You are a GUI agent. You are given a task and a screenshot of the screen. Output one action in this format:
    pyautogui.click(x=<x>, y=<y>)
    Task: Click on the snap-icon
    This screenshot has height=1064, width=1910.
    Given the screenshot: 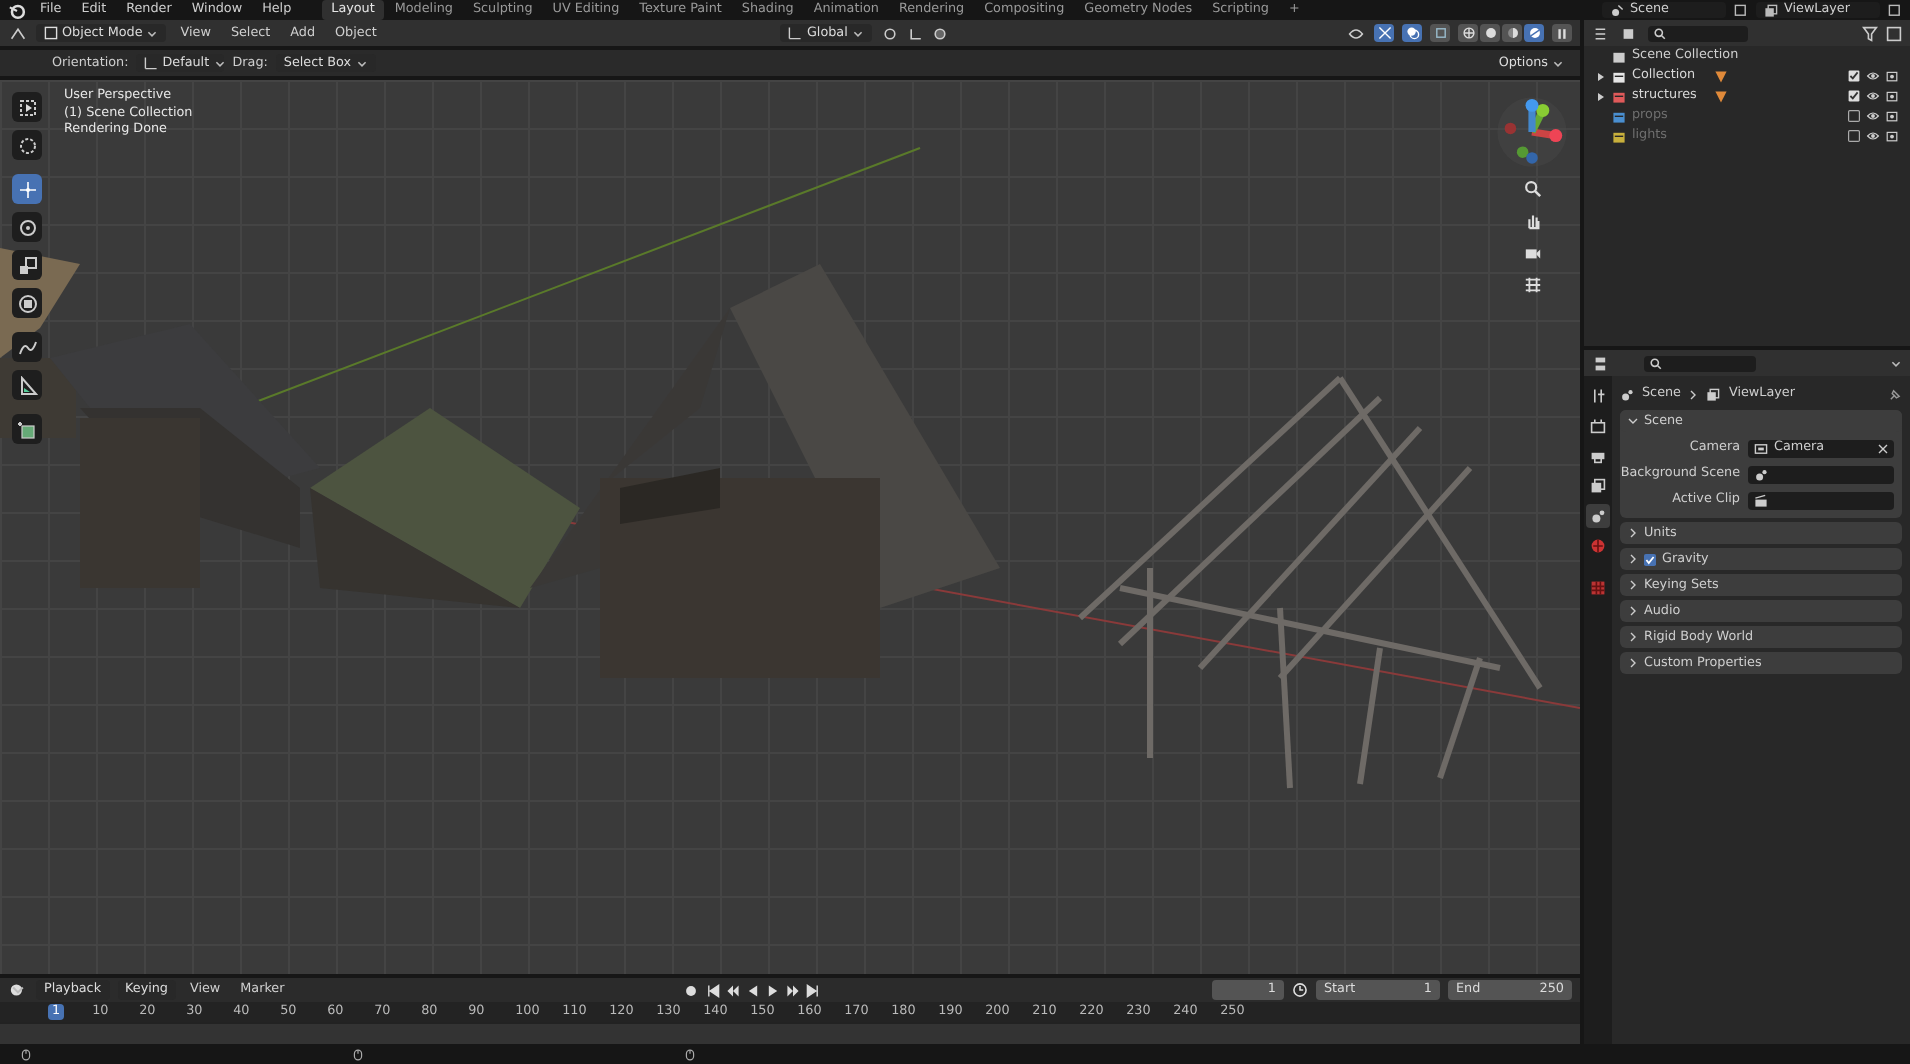 What is the action you would take?
    pyautogui.click(x=915, y=33)
    